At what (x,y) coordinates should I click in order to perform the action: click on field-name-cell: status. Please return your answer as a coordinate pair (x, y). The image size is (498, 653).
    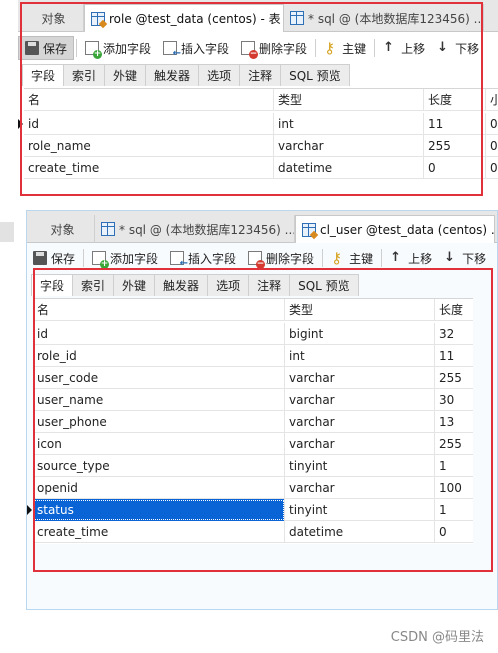
    Looking at the image, I should click on (159, 510).